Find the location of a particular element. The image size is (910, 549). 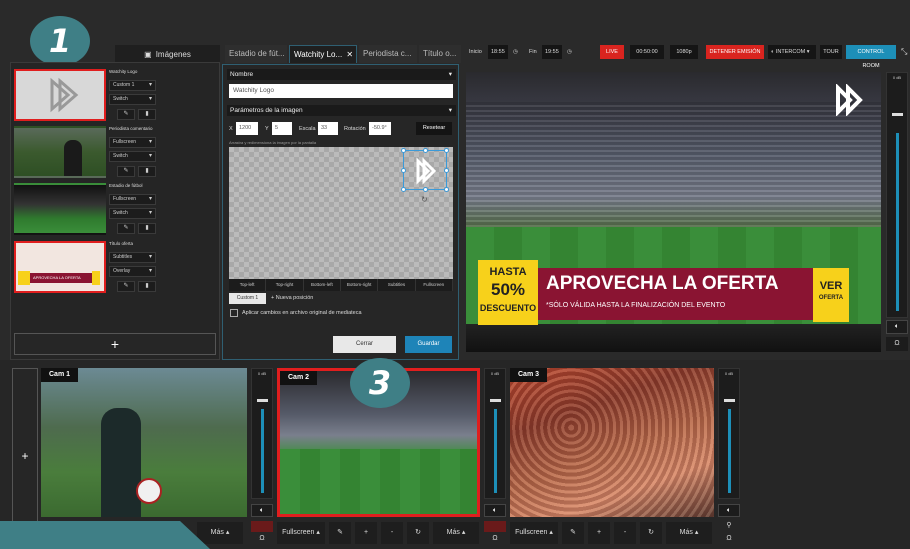

start-time: 18:55 is located at coordinates (498, 52).